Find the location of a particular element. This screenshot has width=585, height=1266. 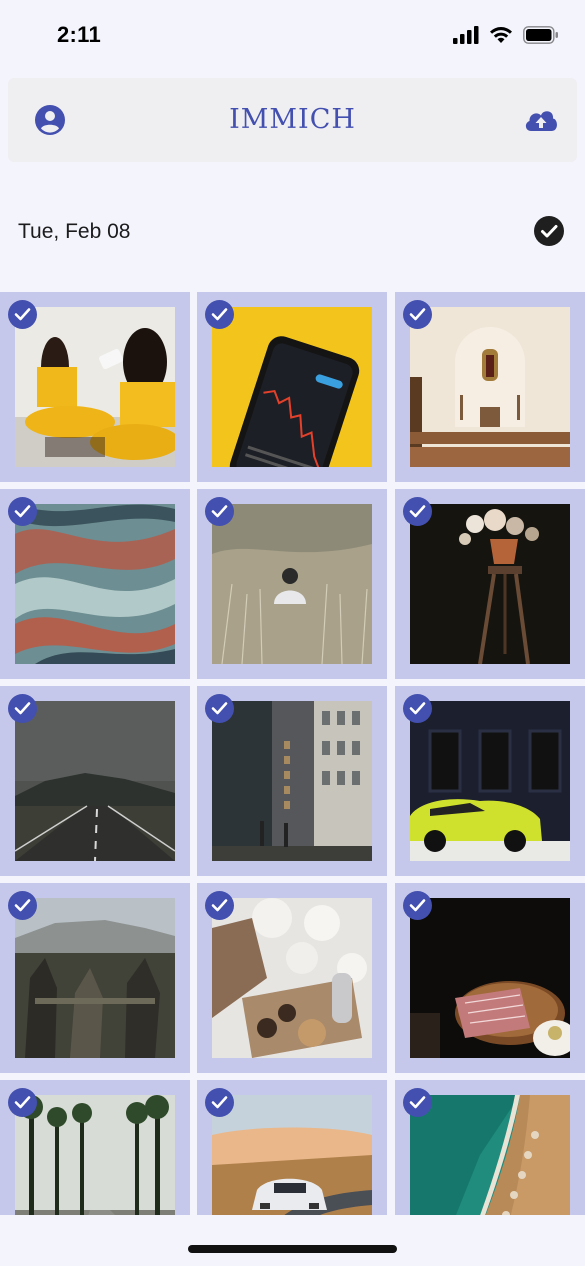

app-title: IMMICH is located at coordinates (292, 119).